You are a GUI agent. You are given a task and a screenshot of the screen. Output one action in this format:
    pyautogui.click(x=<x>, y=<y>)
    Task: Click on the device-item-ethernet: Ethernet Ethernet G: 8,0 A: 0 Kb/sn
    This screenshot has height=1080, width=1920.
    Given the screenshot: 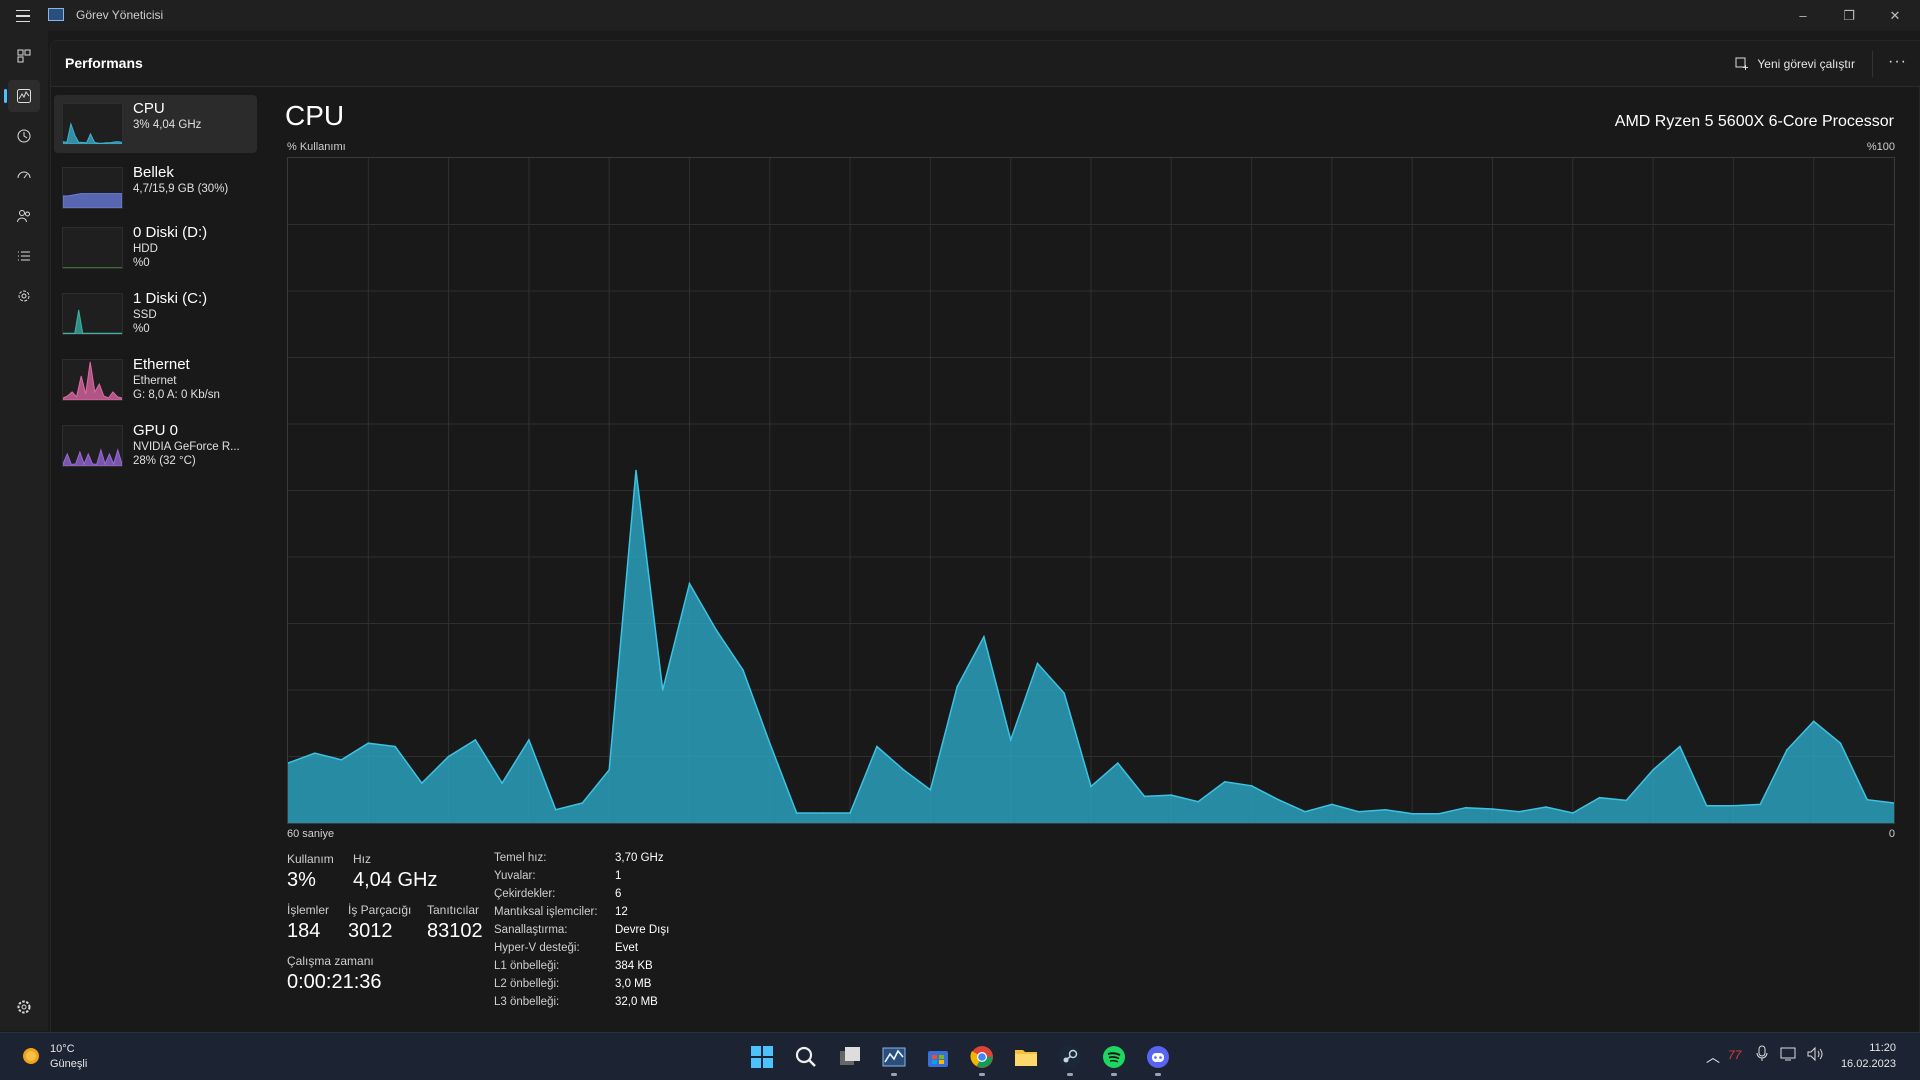 What is the action you would take?
    pyautogui.click(x=155, y=380)
    